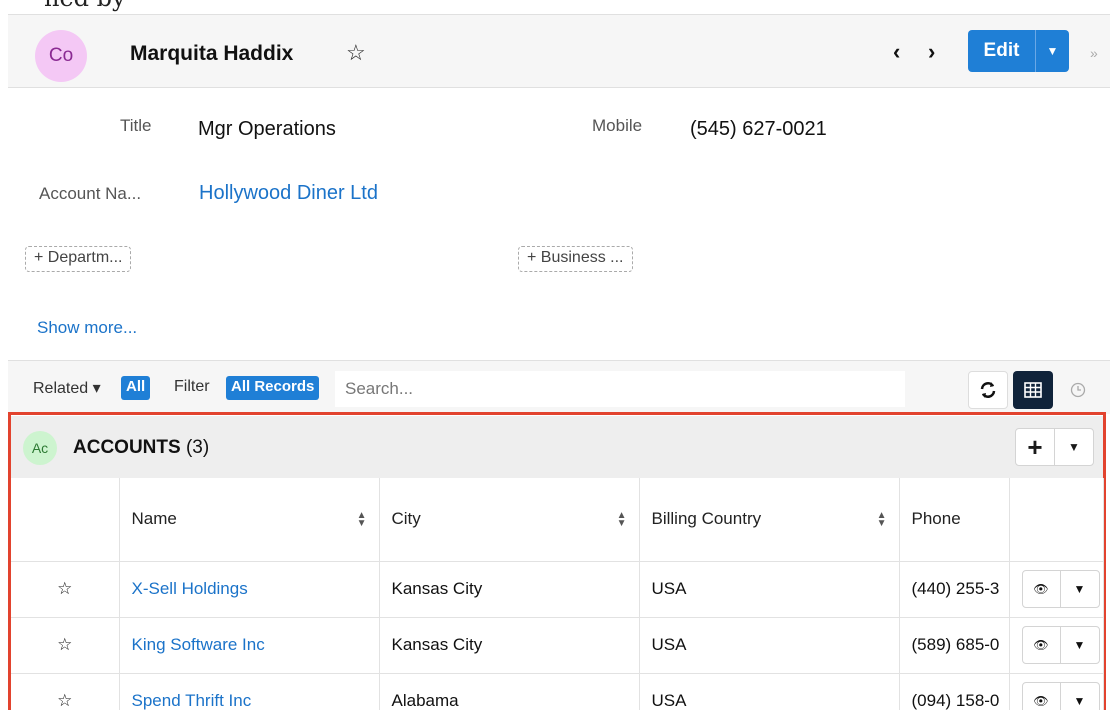  Describe the element at coordinates (954, 691) in the screenshot. I see `phone-cell: (094) 158-0` at that location.